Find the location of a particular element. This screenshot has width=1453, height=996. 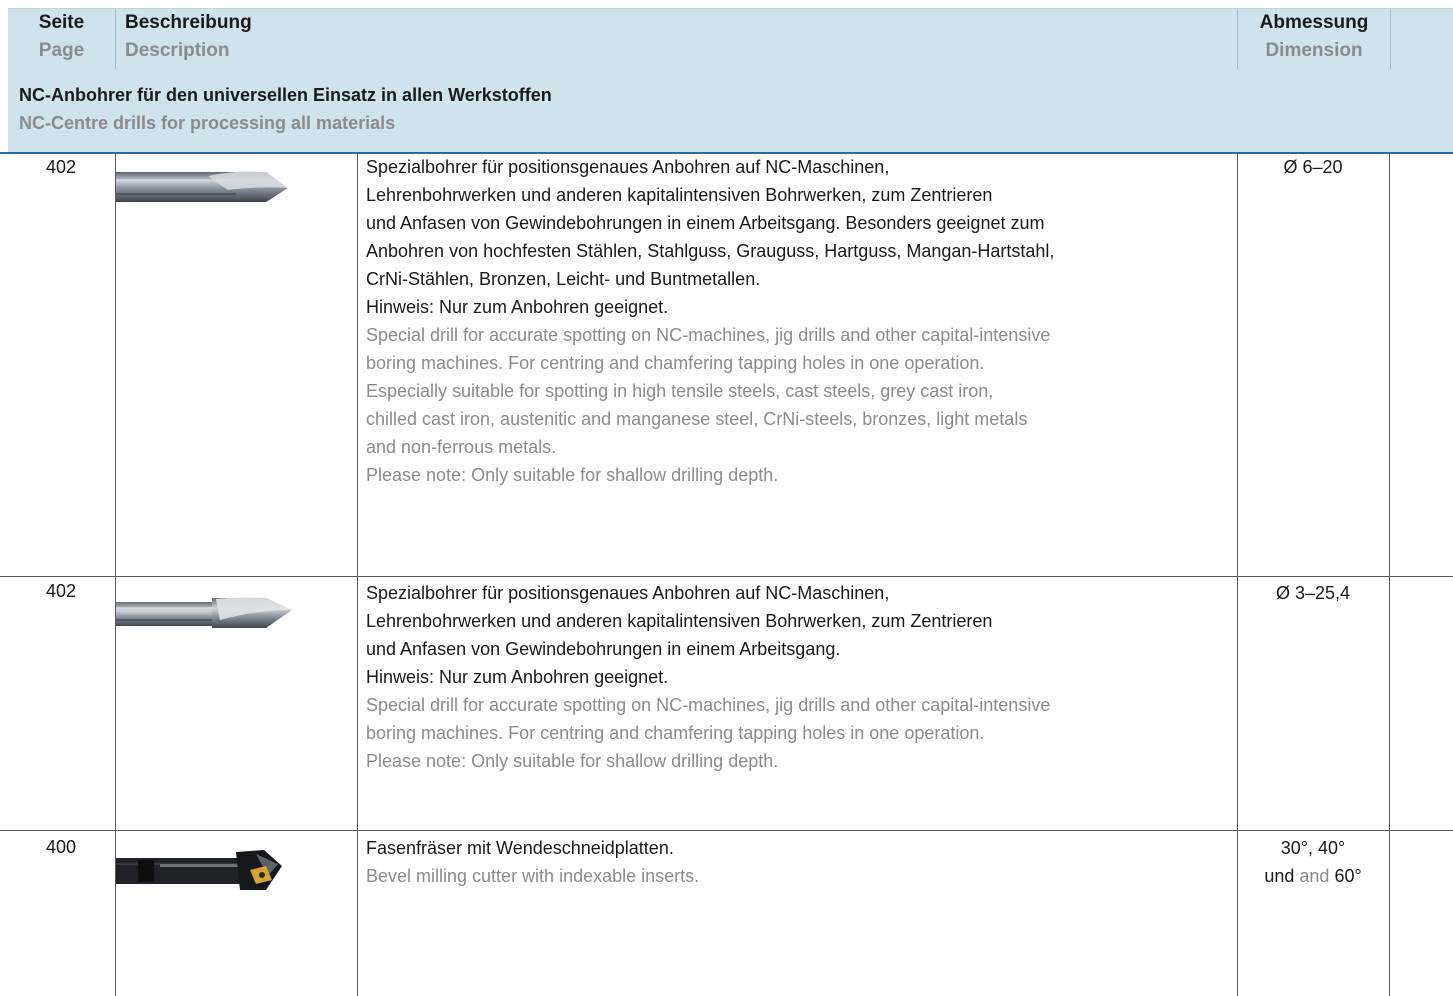

col-header-dim-en: Dimension is located at coordinates (1314, 50).